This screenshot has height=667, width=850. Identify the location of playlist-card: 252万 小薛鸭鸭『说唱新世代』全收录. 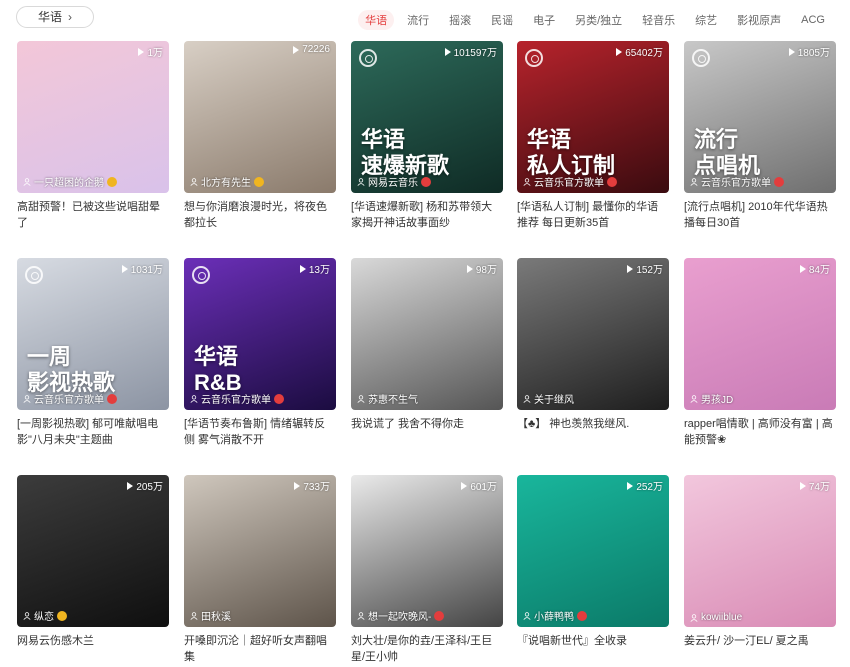
(593, 571).